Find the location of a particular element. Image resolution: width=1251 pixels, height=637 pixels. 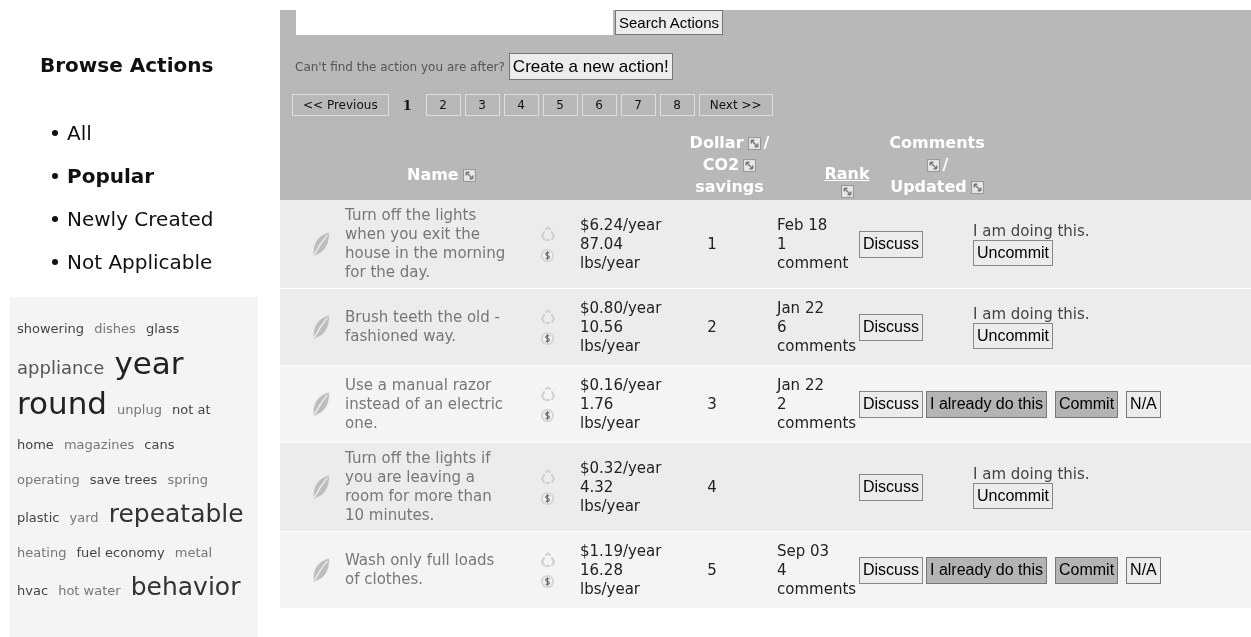

column-header: Dollar is located at coordinates (716, 143).